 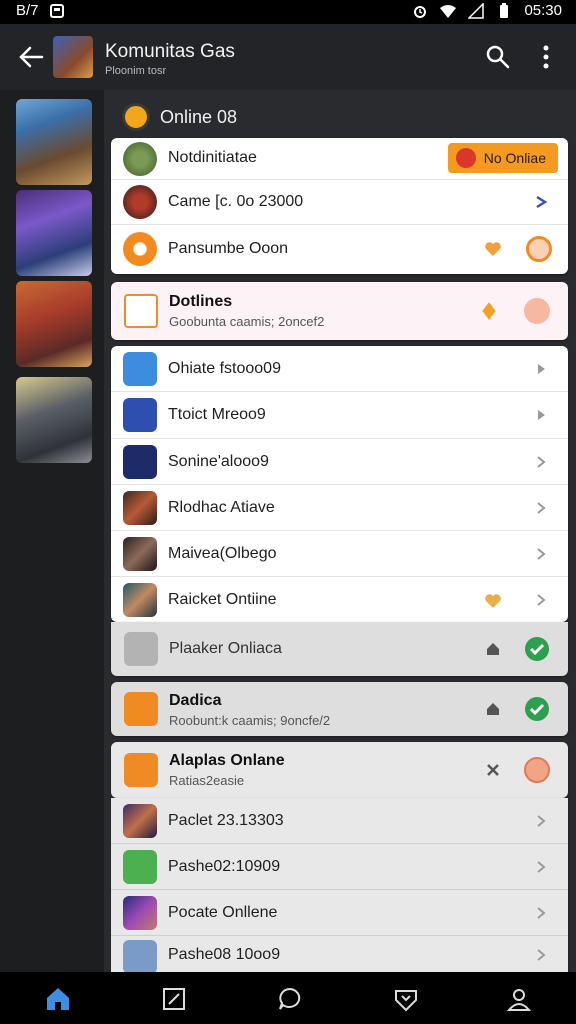 What do you see at coordinates (31, 57) in the screenshot?
I see `back-arrow-icon` at bounding box center [31, 57].